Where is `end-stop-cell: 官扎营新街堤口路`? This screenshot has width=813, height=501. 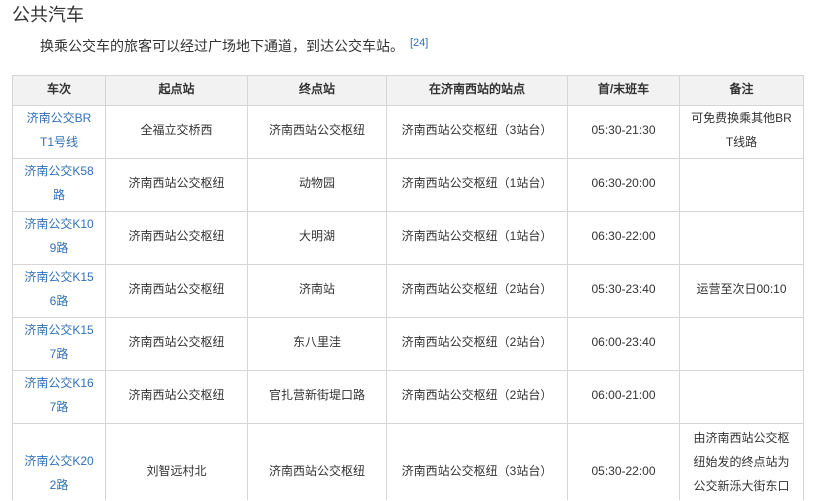 end-stop-cell: 官扎营新街堤口路 is located at coordinates (317, 397).